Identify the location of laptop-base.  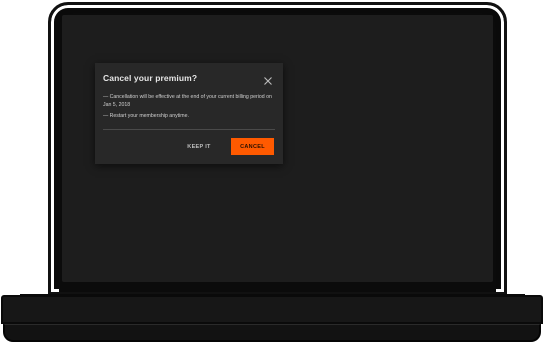
(272, 309).